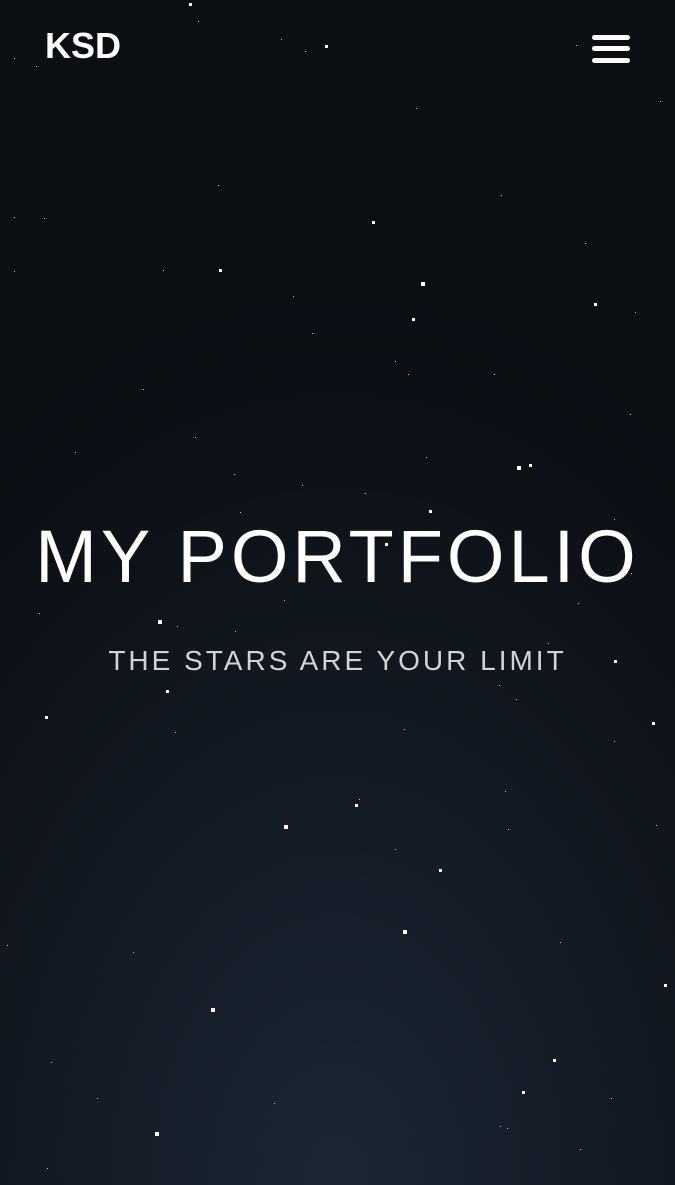 Image resolution: width=675 pixels, height=1185 pixels. What do you see at coordinates (337, 556) in the screenshot?
I see `hero-title: MY PORTFOLIO` at bounding box center [337, 556].